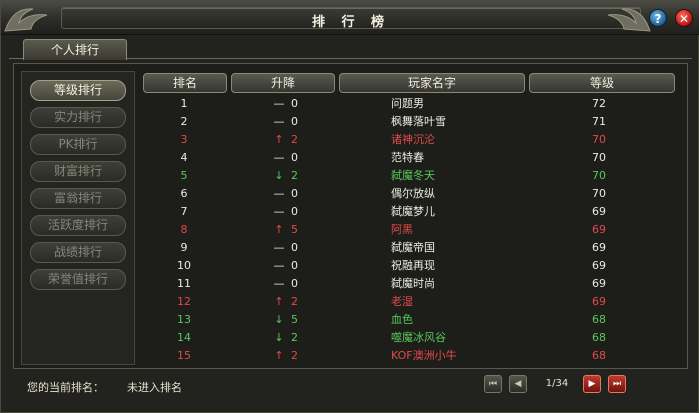  Describe the element at coordinates (65, 387) in the screenshot. I see `current-rank-label: 您的当前排名：` at that location.